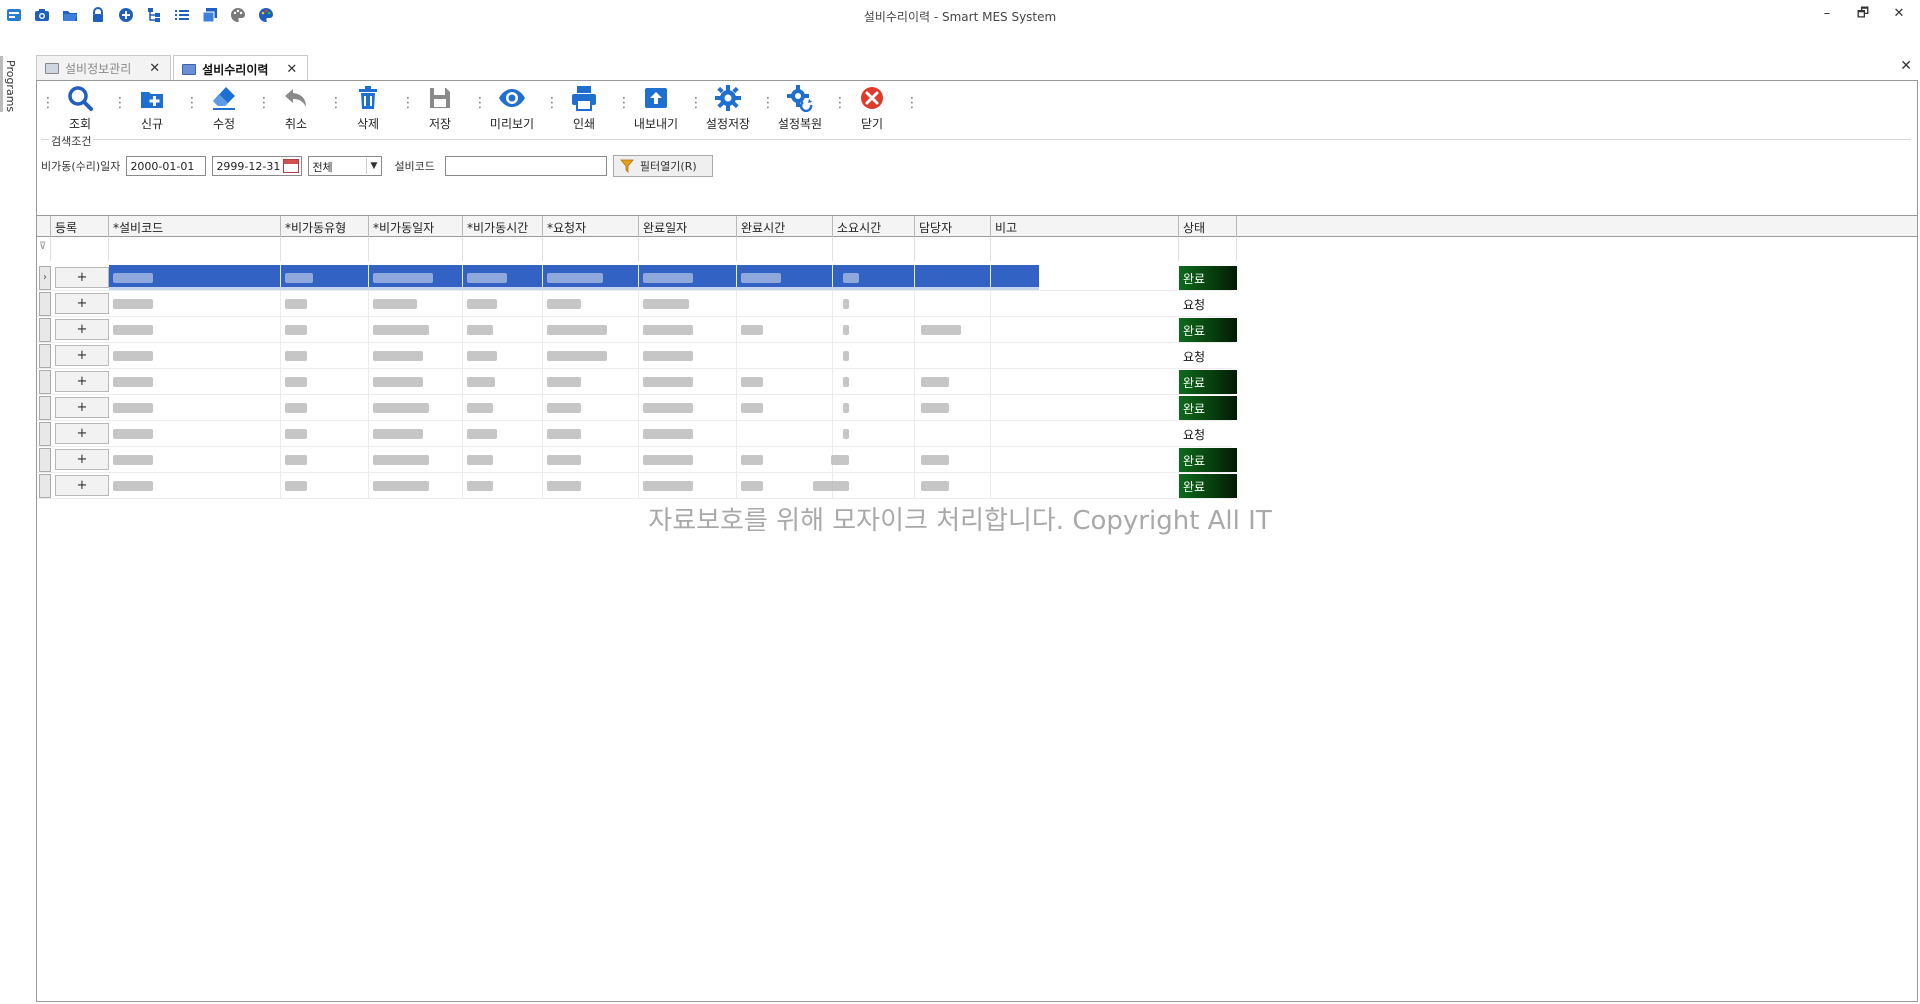  Describe the element at coordinates (728, 110) in the screenshot. I see `save-settings-button: 설정저장` at that location.